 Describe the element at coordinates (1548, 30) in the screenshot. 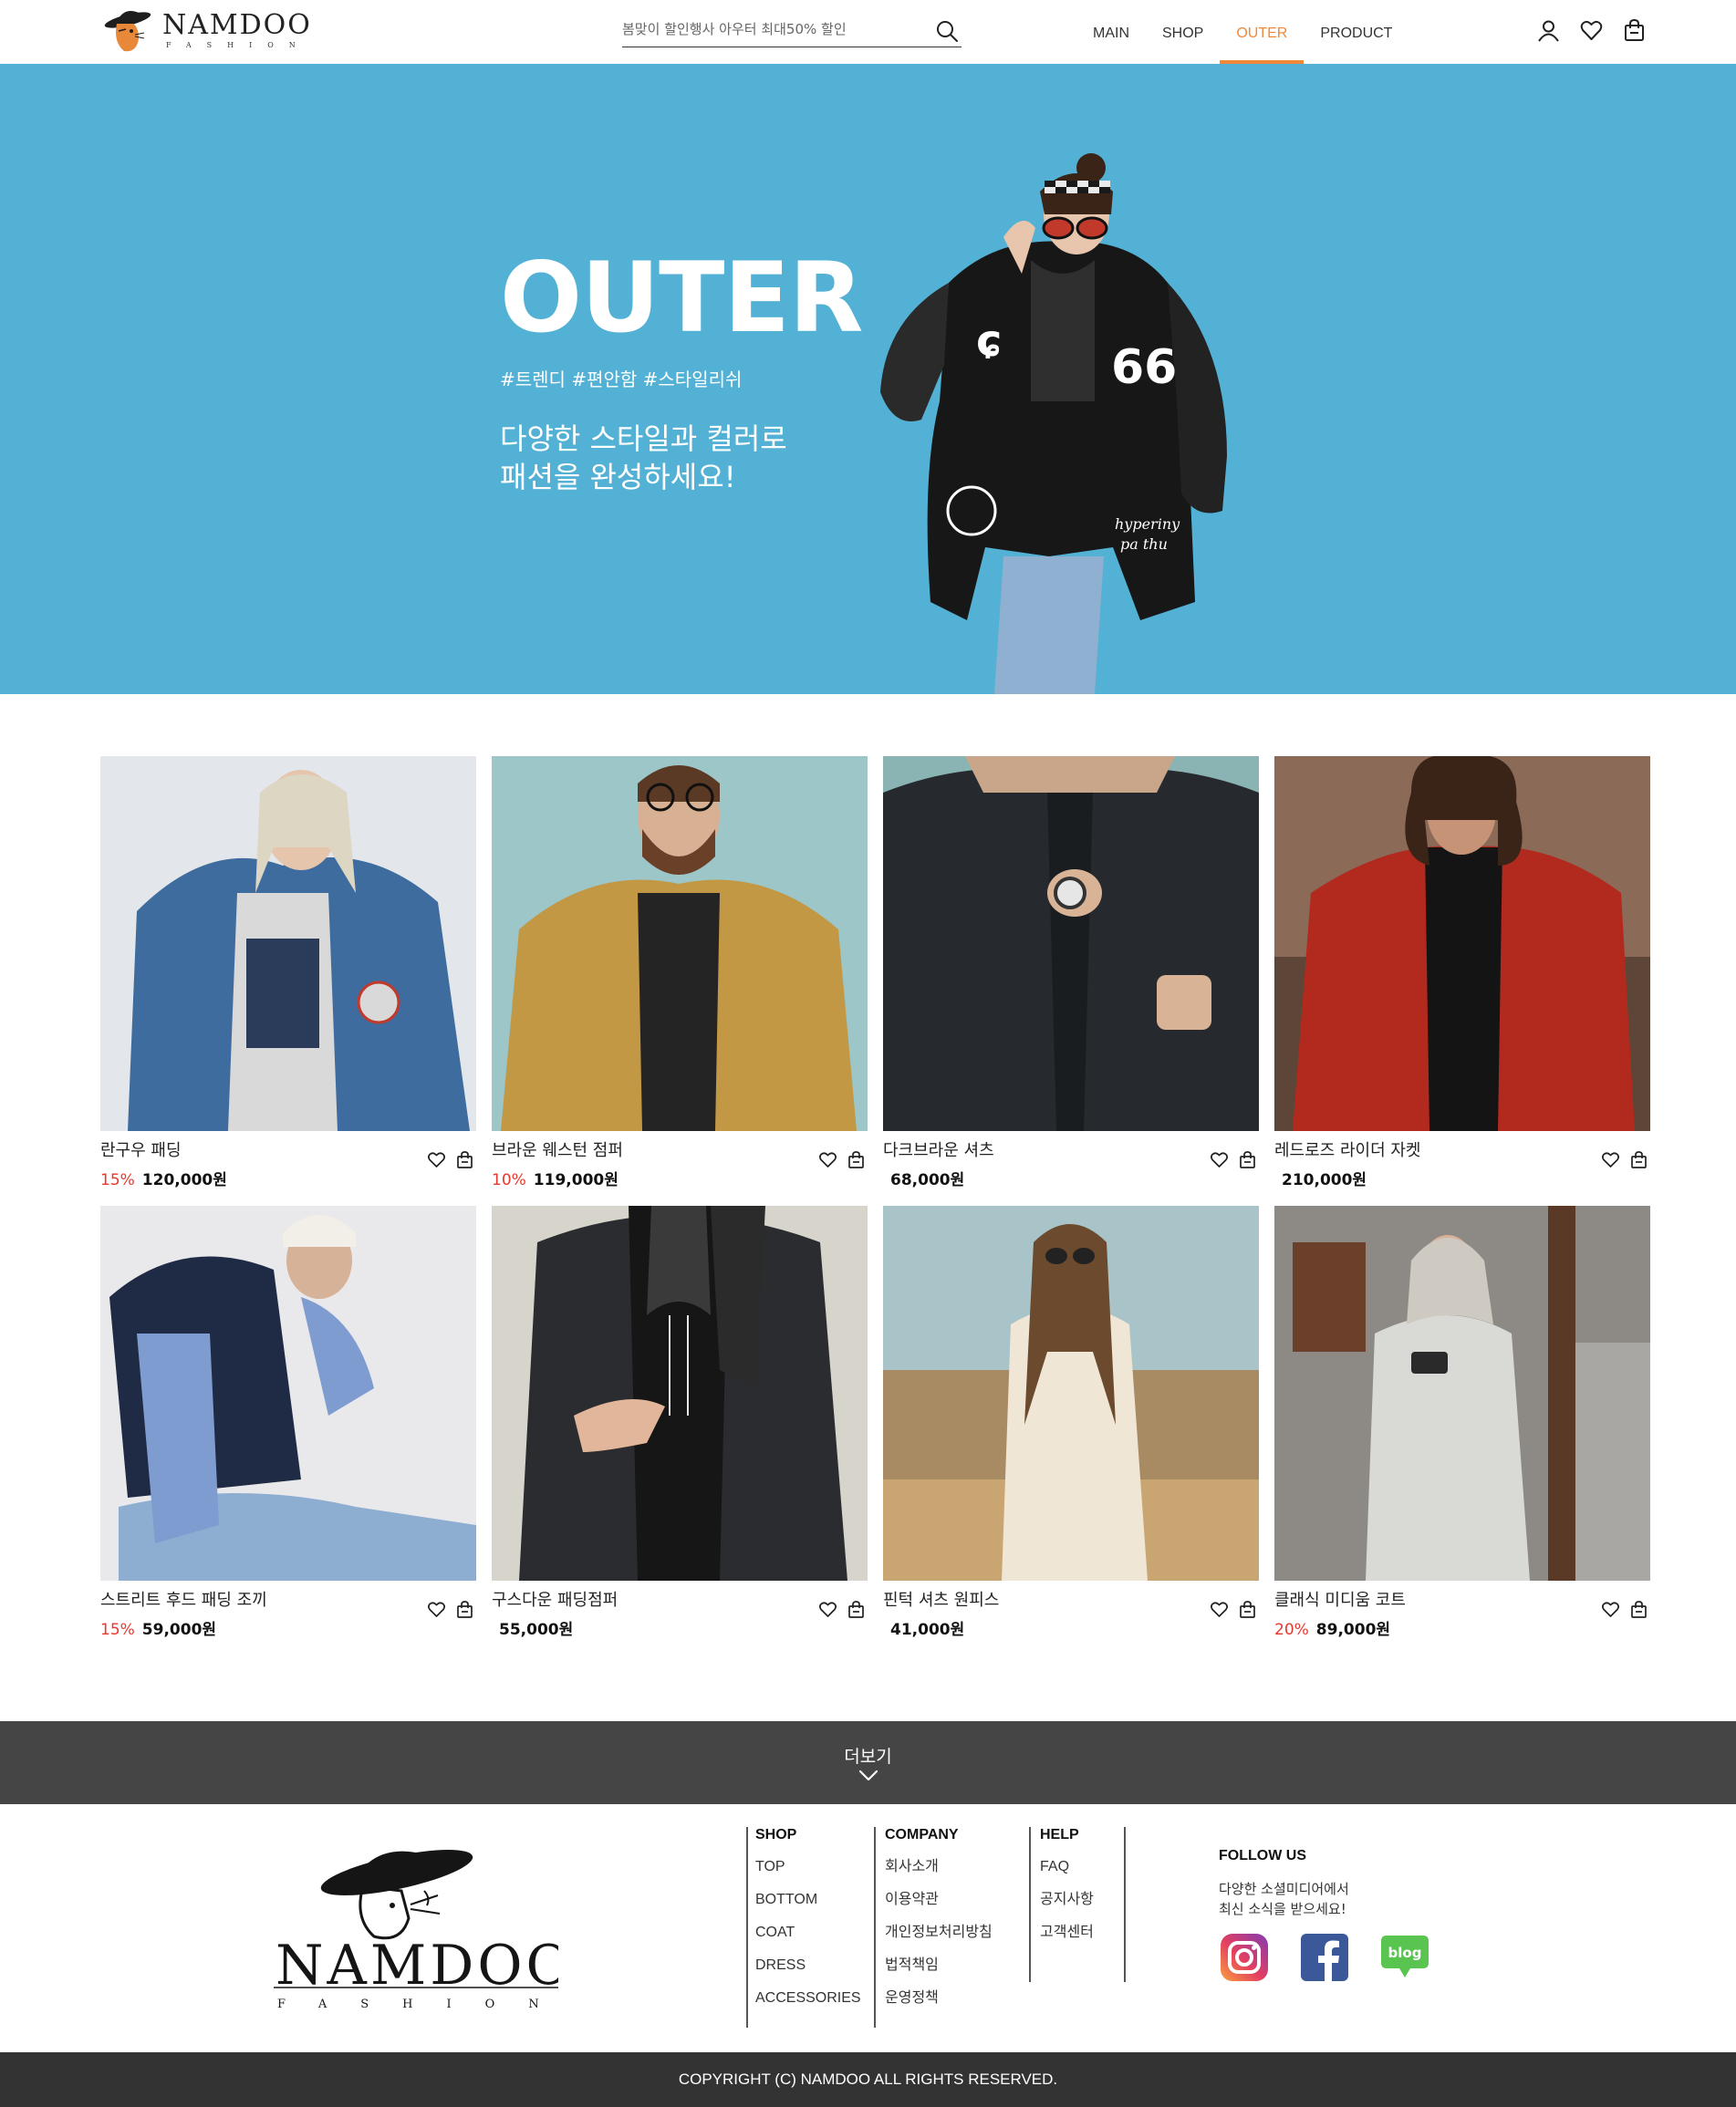

I see `user-icon` at that location.